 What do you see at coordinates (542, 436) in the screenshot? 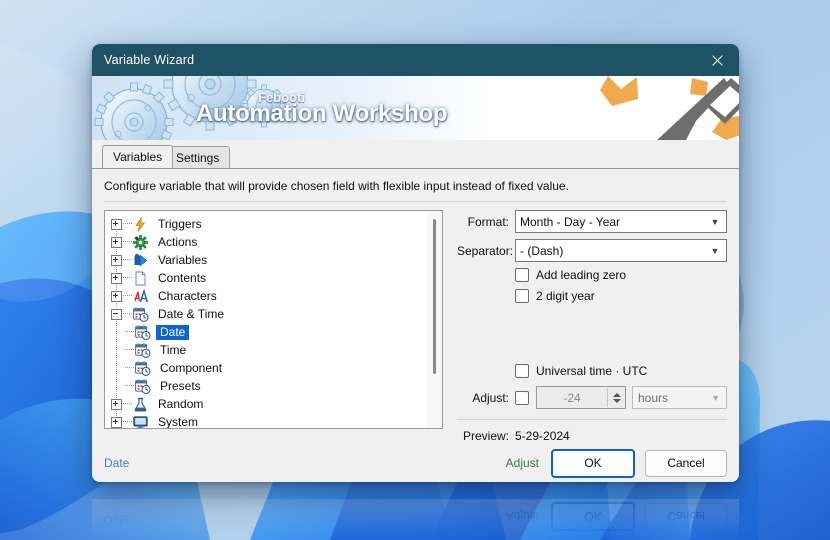
I see `preview-value: 5-29-2024` at bounding box center [542, 436].